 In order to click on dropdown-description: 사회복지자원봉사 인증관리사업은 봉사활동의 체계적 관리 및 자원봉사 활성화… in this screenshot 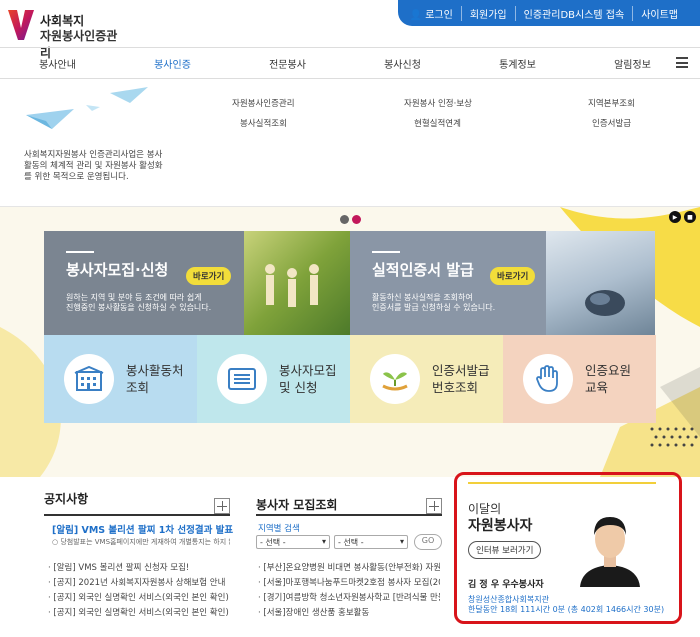, I will do `click(93, 166)`.